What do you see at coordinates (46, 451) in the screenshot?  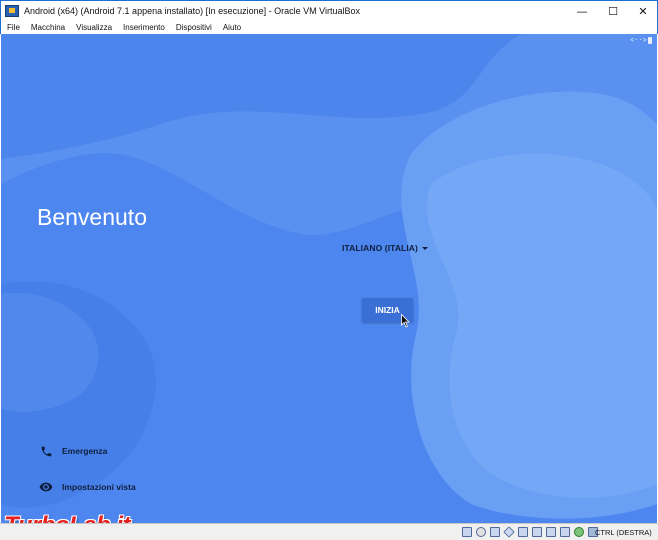 I see `phone-icon` at bounding box center [46, 451].